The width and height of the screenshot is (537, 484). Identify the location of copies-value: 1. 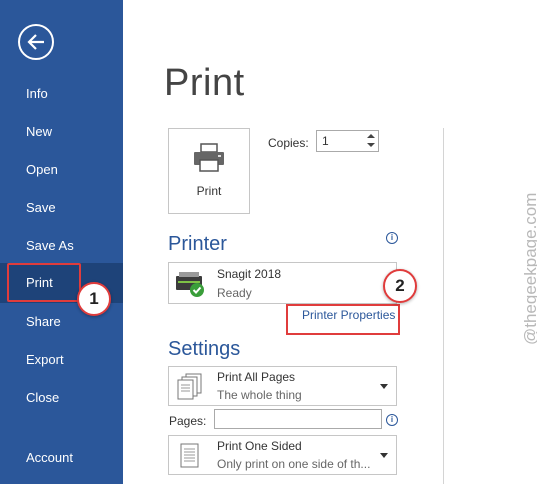
(325, 141).